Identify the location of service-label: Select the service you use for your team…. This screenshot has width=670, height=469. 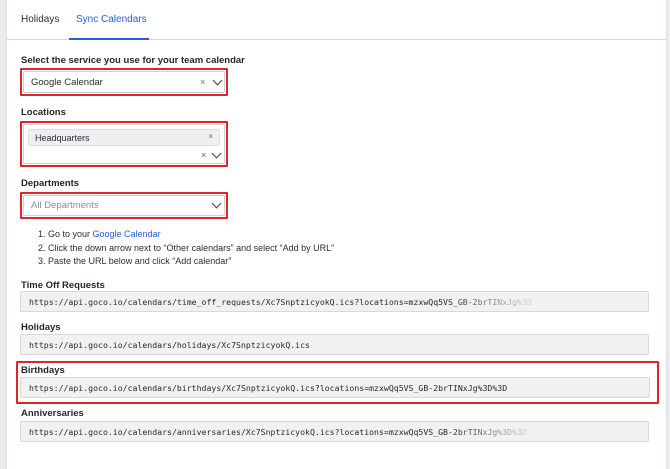
(133, 60).